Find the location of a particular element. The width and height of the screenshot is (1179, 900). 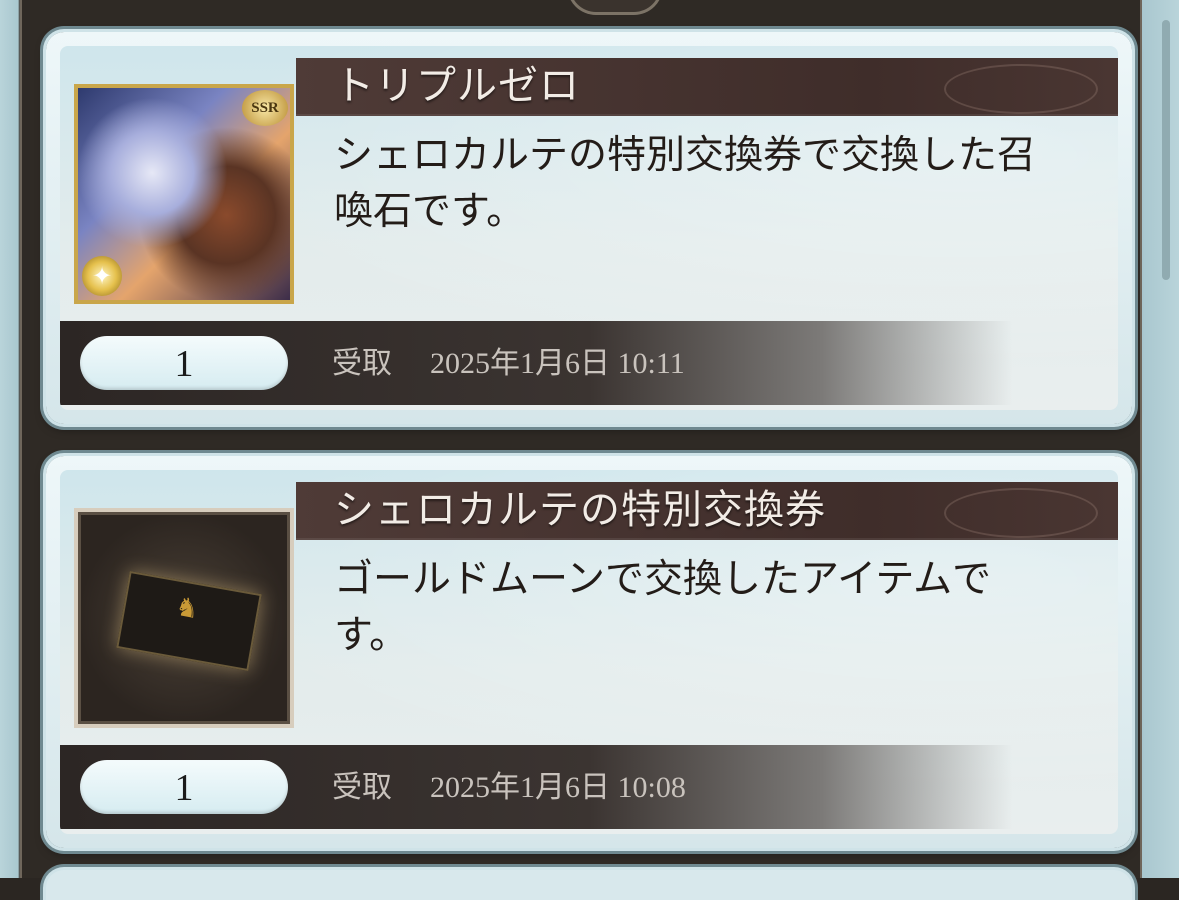

scrollbar is located at coordinates (1166, 150).